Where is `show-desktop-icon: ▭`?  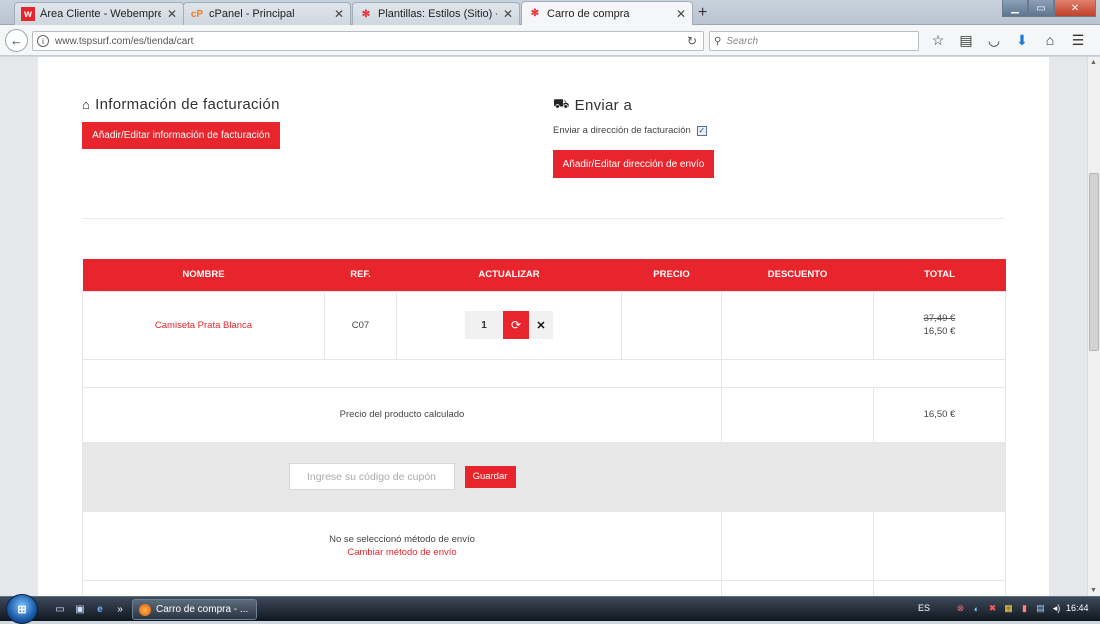
show-desktop-icon: ▭ is located at coordinates (60, 609).